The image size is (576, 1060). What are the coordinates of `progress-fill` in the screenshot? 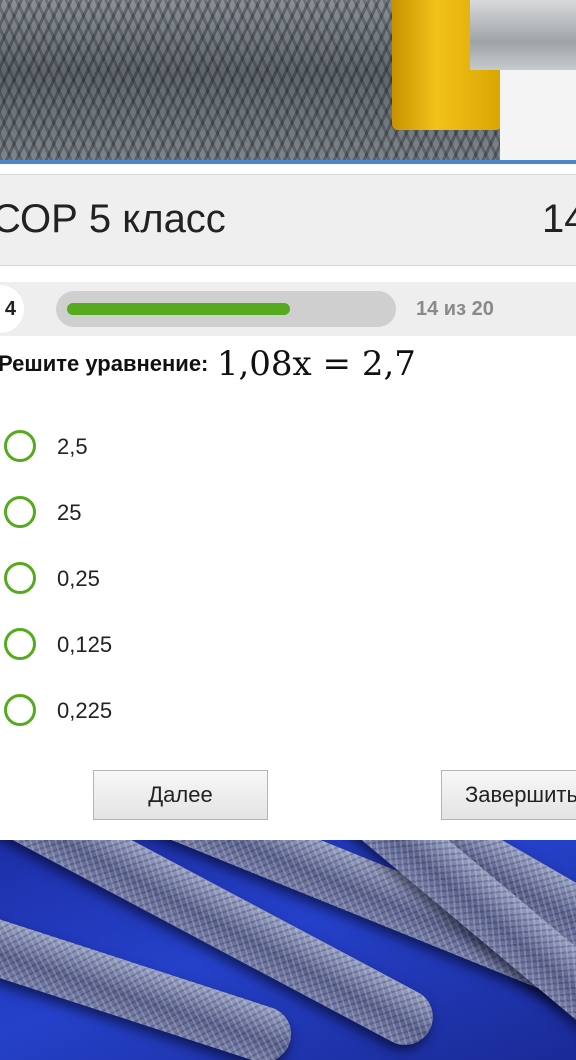 It's located at (178, 309).